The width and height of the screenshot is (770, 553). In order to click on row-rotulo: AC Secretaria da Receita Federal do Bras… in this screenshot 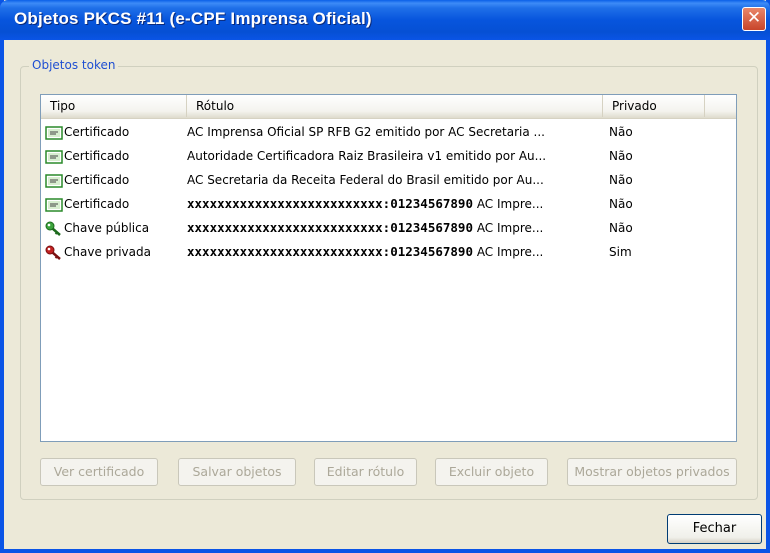, I will do `click(365, 180)`.